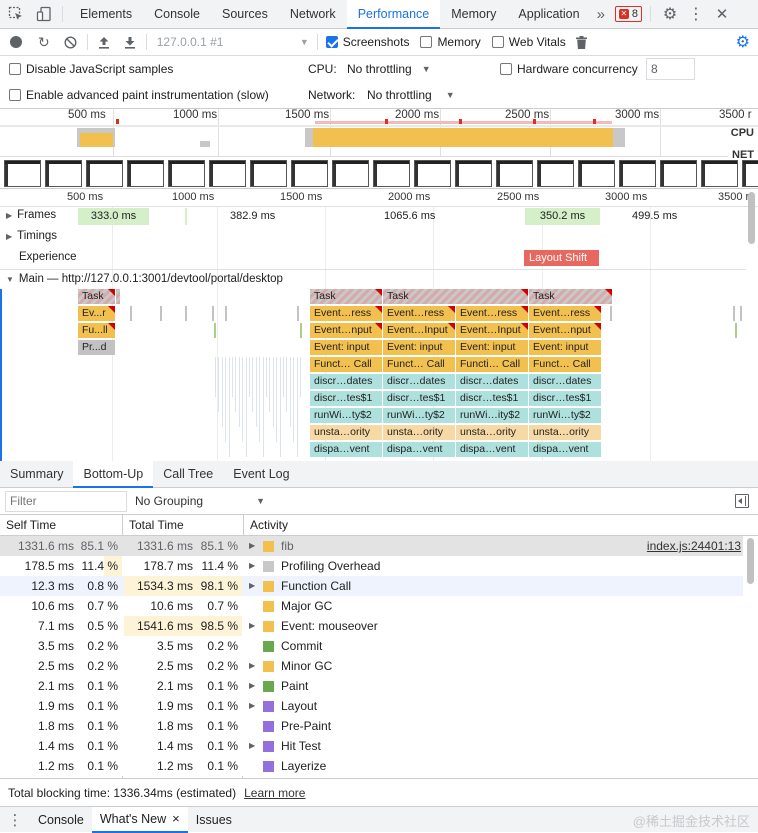 This screenshot has height=833, width=758. What do you see at coordinates (371, 746) in the screenshot?
I see `table-row: 1.4 ms 0.1 % 1.4 ms 0.1 % ▶ Hit Test` at bounding box center [371, 746].